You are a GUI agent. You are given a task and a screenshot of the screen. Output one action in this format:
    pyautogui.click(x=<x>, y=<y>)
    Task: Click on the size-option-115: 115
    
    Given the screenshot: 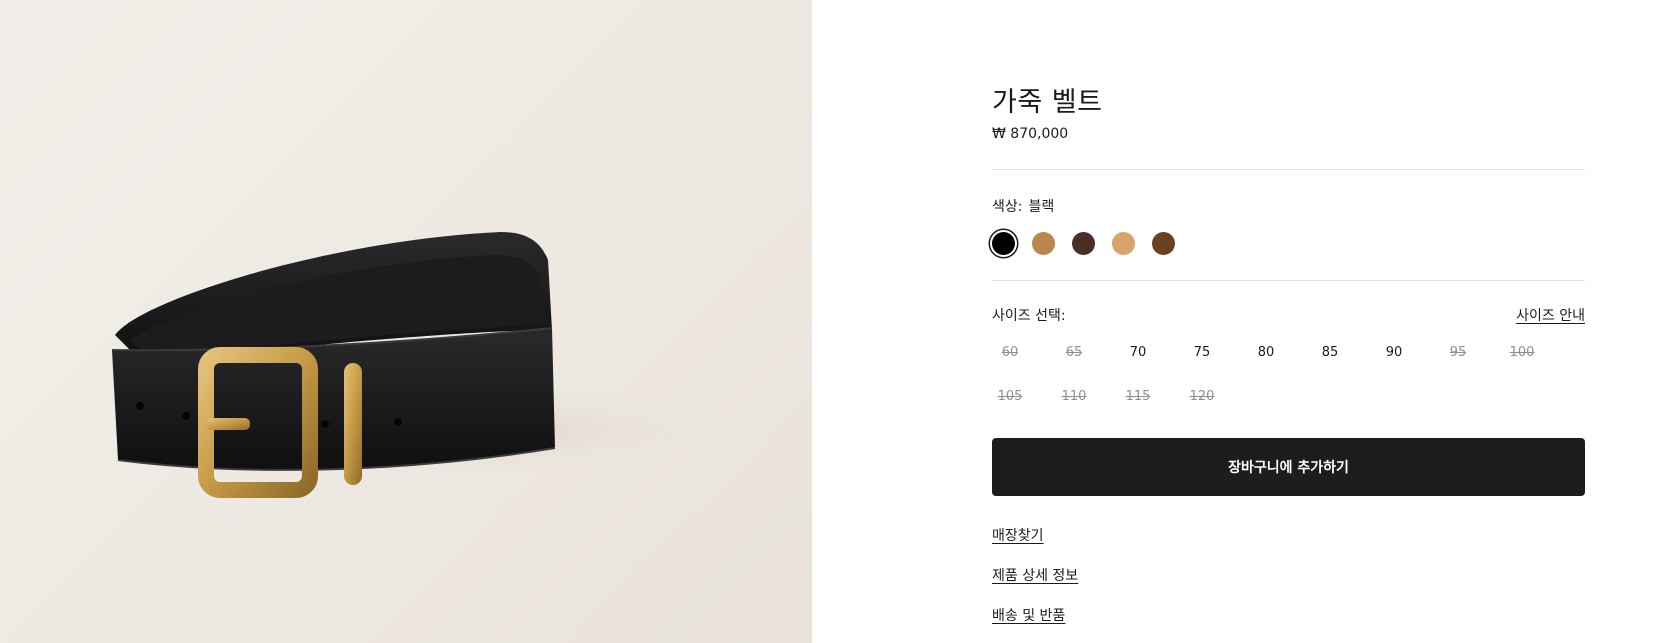 What is the action you would take?
    pyautogui.click(x=1138, y=396)
    